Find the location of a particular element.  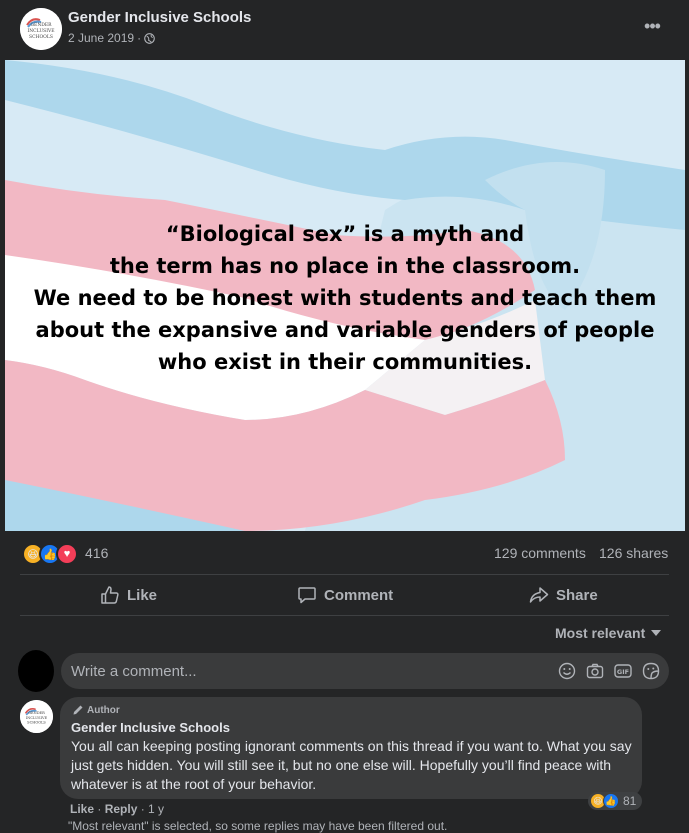

pencil-icon is located at coordinates (78, 710).